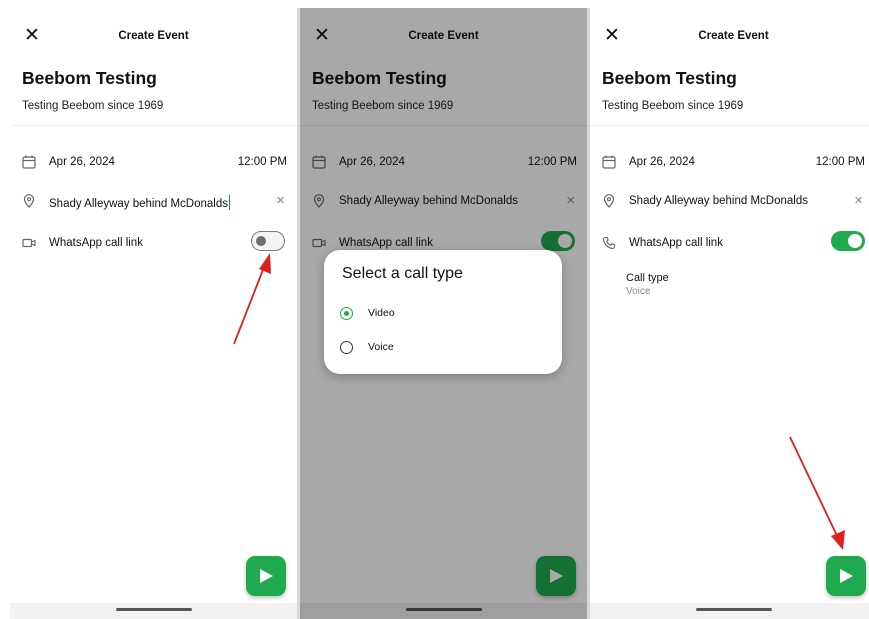 The width and height of the screenshot is (869, 619). I want to click on annotation-arrow-send, so click(817, 493).